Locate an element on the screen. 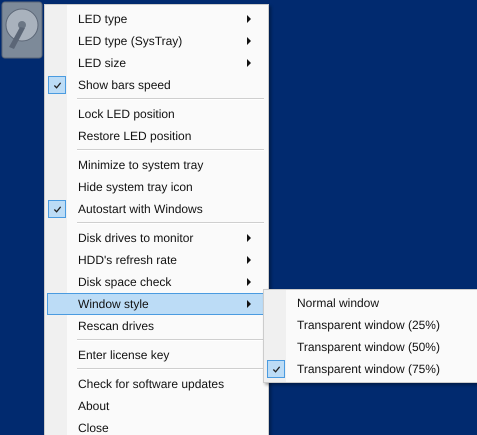 The height and width of the screenshot is (435, 477). menu-item: Lock LED position is located at coordinates (156, 114).